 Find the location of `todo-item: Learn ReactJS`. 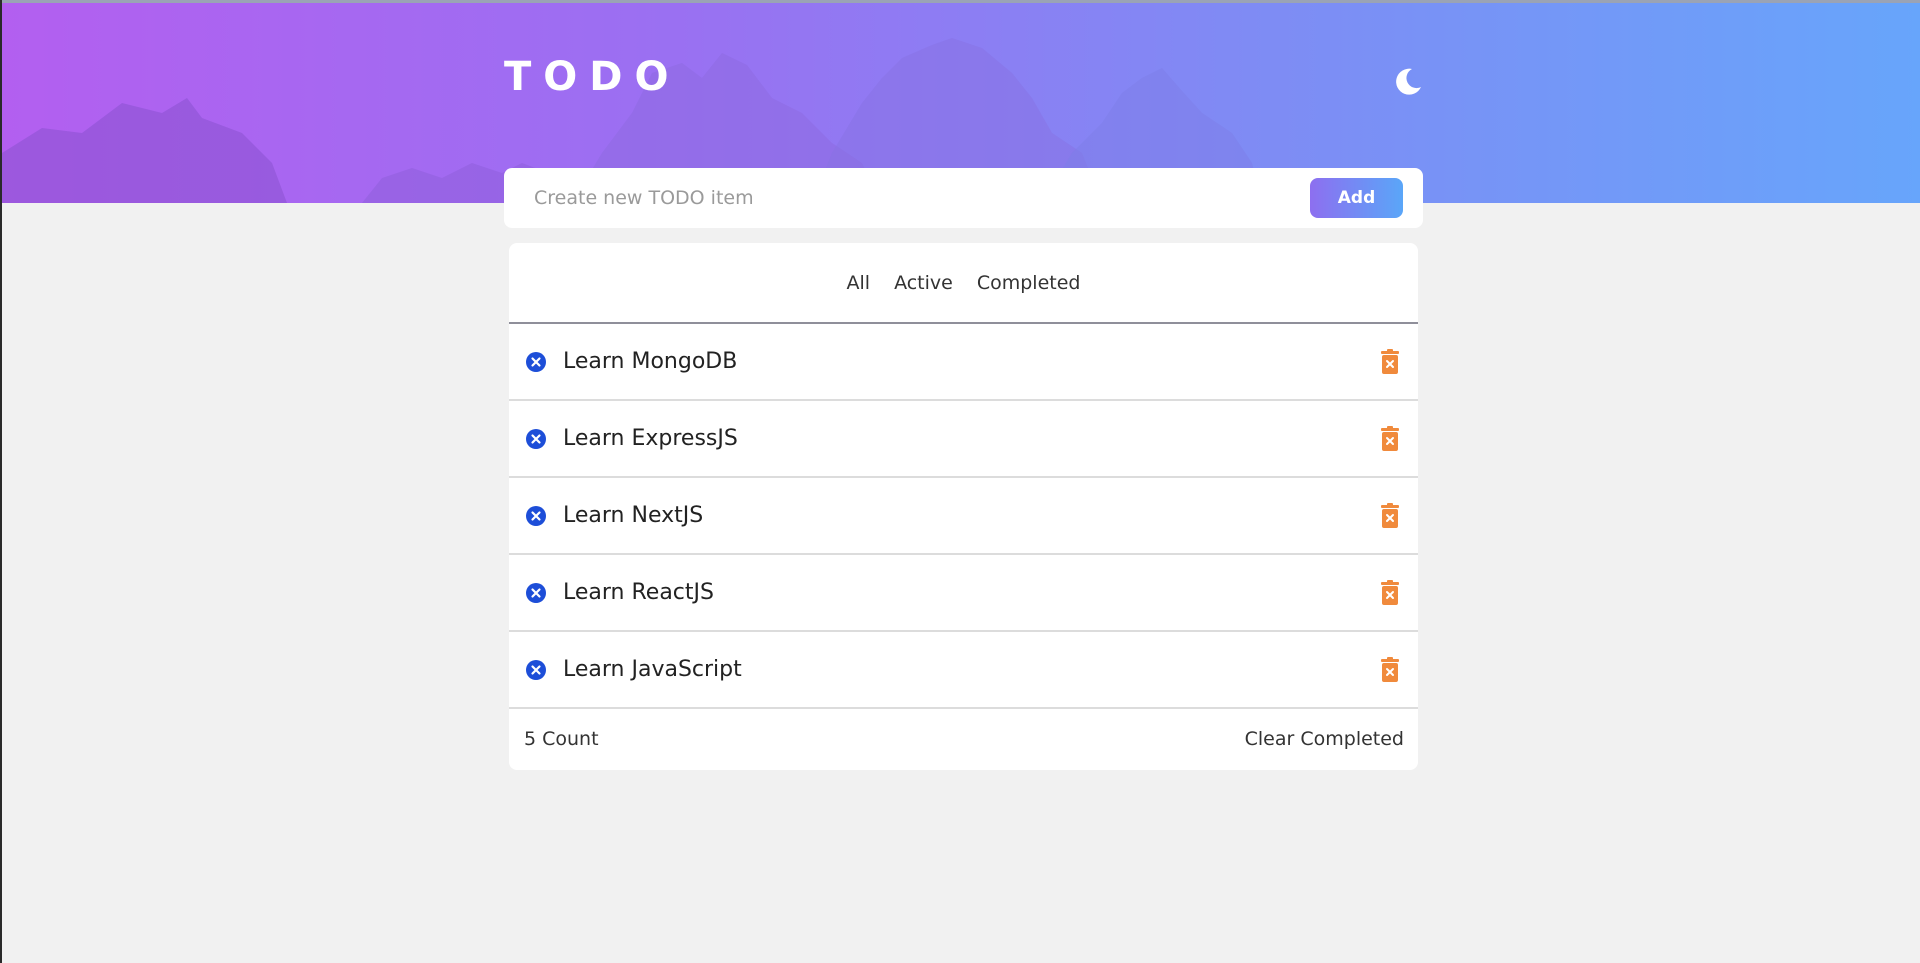

todo-item: Learn ReactJS is located at coordinates (963, 593).